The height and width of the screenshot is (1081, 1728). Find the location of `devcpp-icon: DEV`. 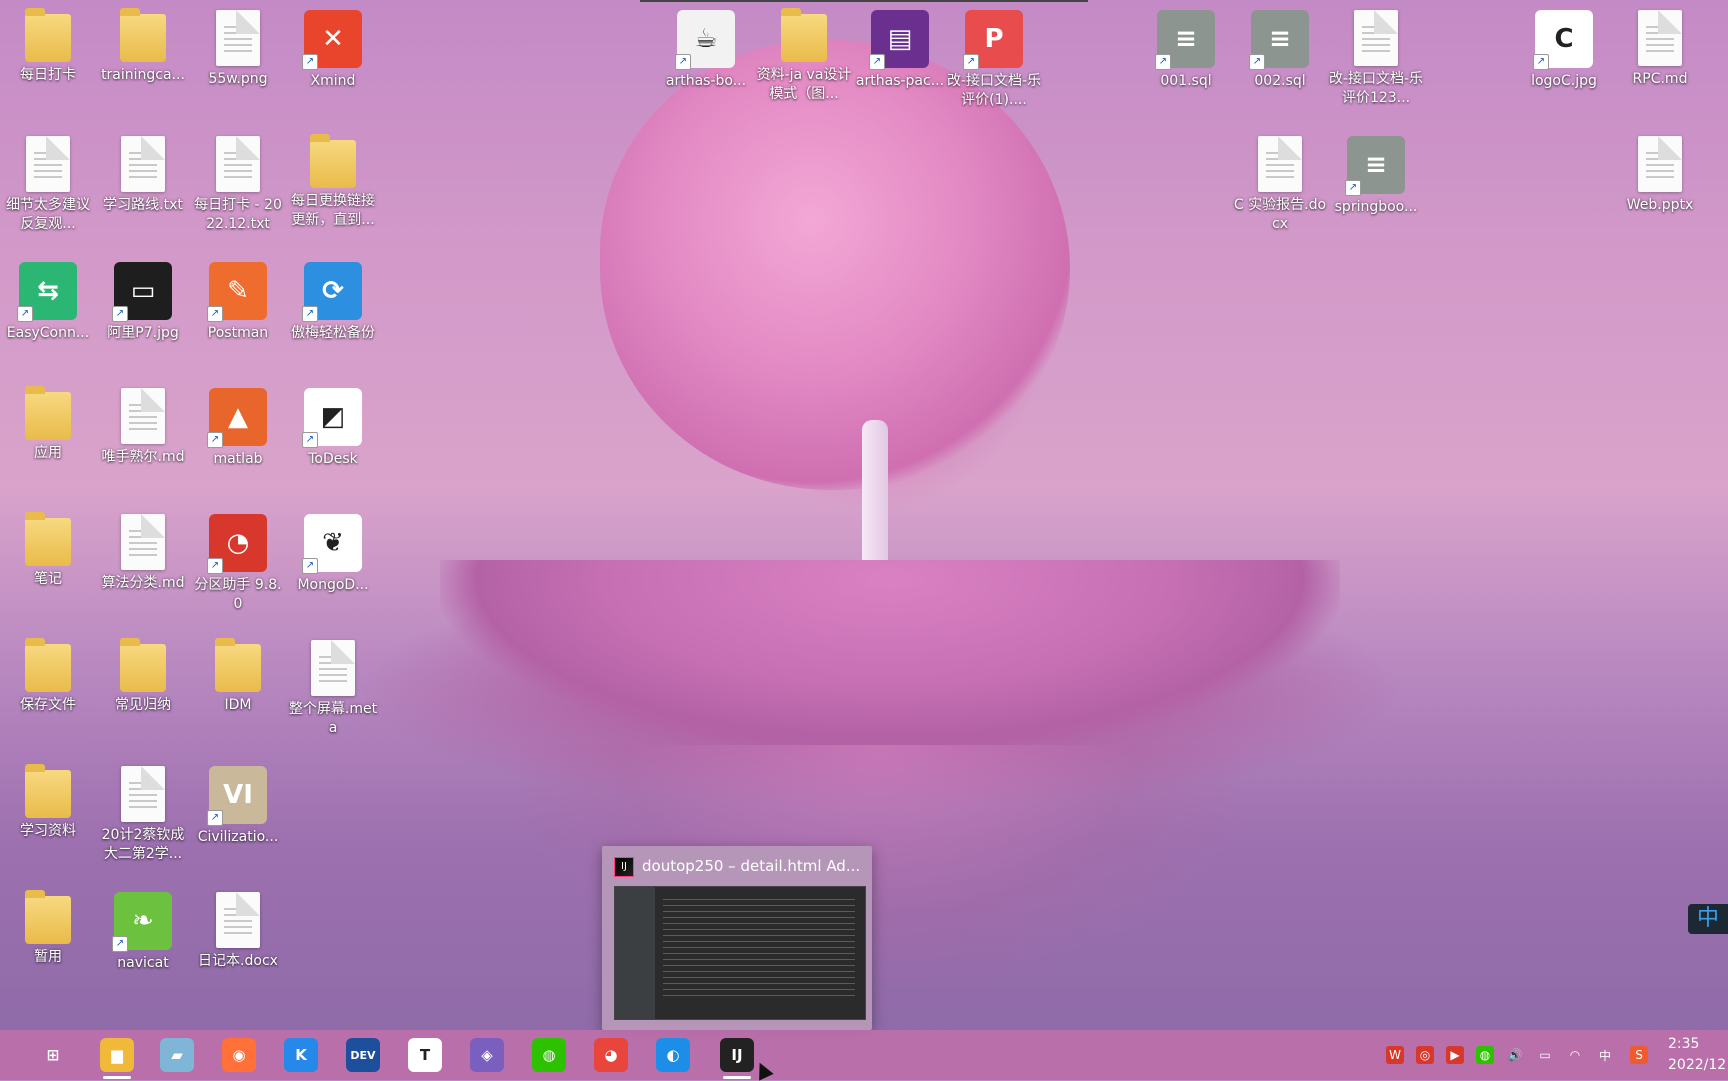

devcpp-icon: DEV is located at coordinates (363, 1055).